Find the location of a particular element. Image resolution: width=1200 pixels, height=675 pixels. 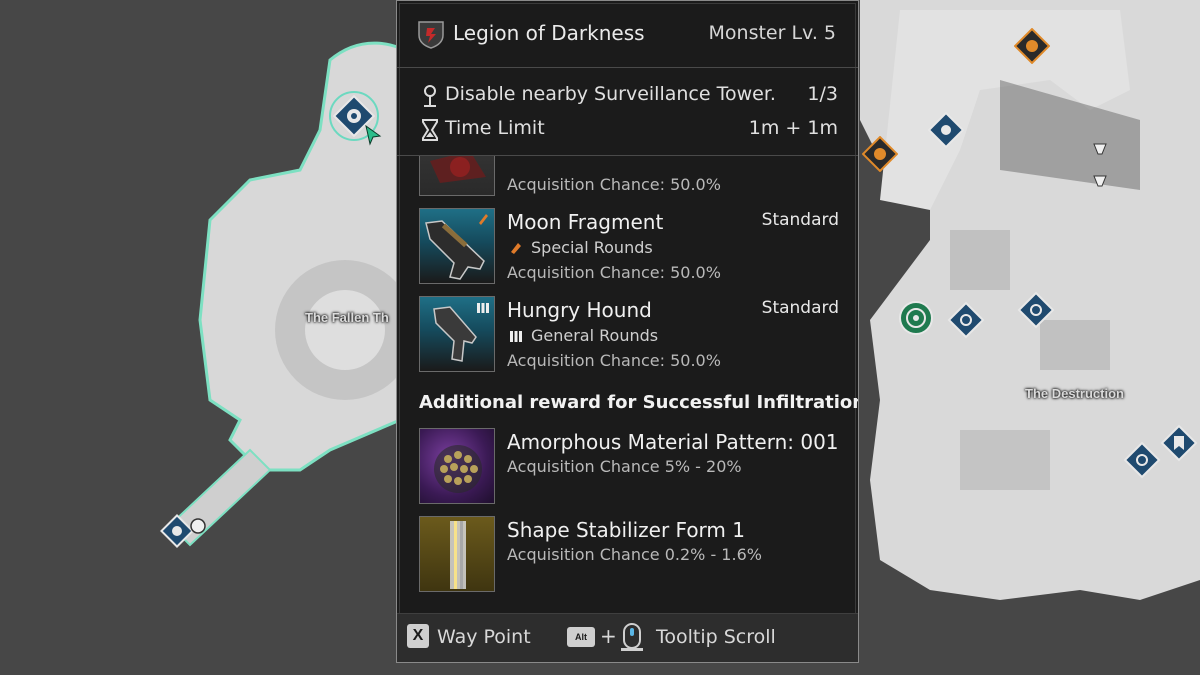

item-ammo-type: General Rounds is located at coordinates (583, 335).